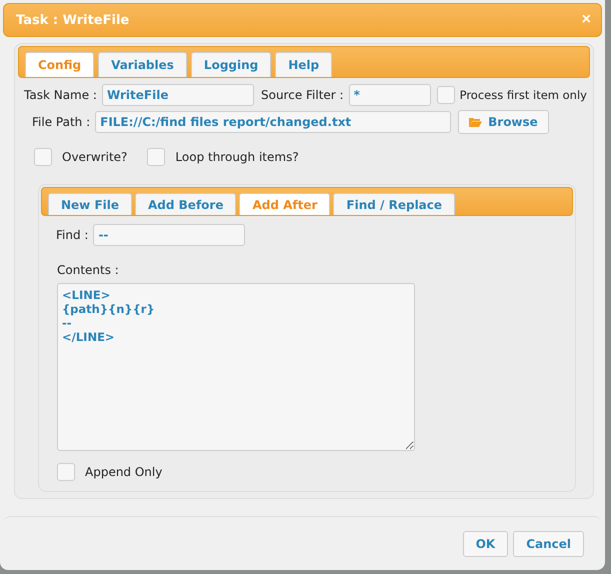 The width and height of the screenshot is (611, 574). Describe the element at coordinates (61, 122) in the screenshot. I see `field-label: File Path :` at that location.